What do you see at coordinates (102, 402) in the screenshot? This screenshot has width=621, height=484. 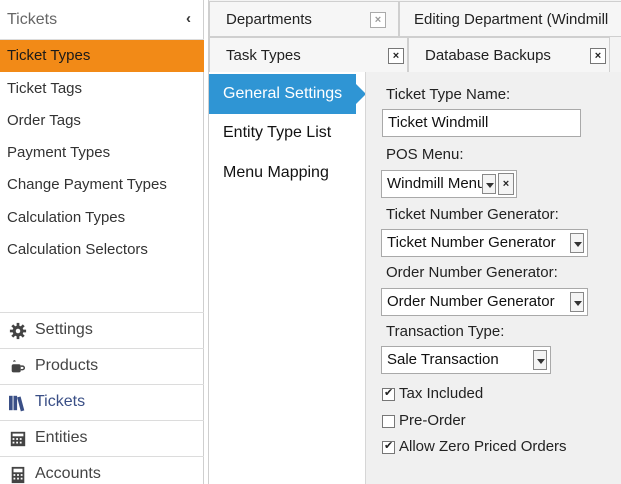 I see `section-tickets: Tickets` at bounding box center [102, 402].